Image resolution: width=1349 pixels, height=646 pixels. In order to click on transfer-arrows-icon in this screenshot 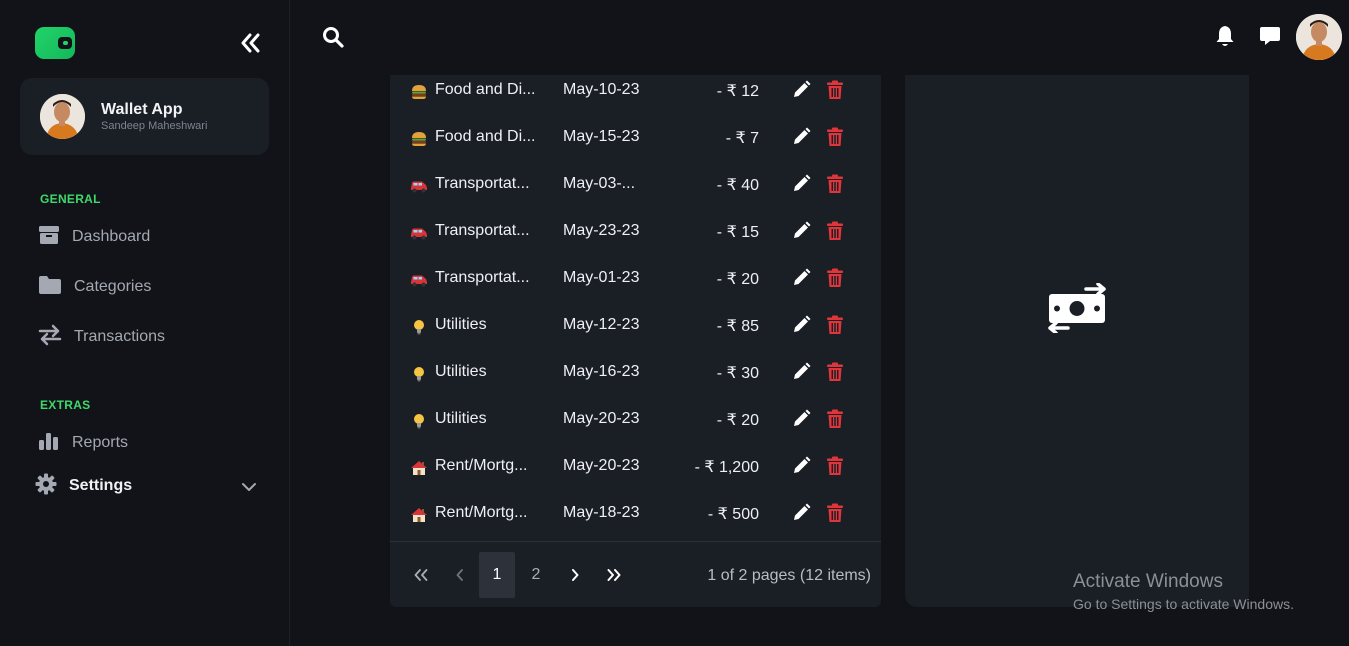, I will do `click(50, 337)`.